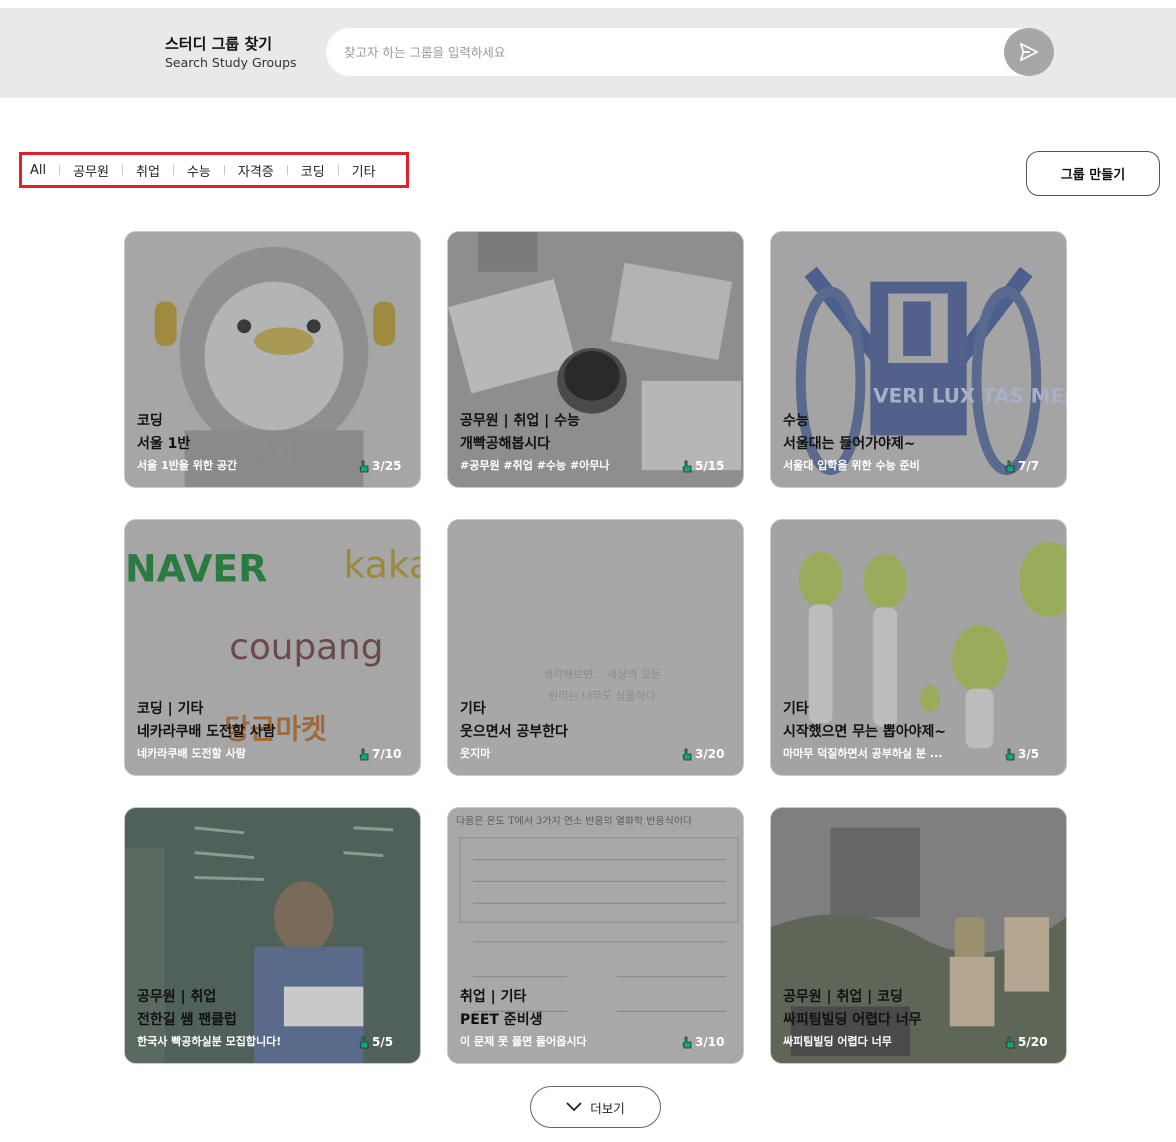 The width and height of the screenshot is (1176, 1142). I want to click on category-filter: All 공무원 취업 수능 자격증 코딩 기타, so click(214, 170).